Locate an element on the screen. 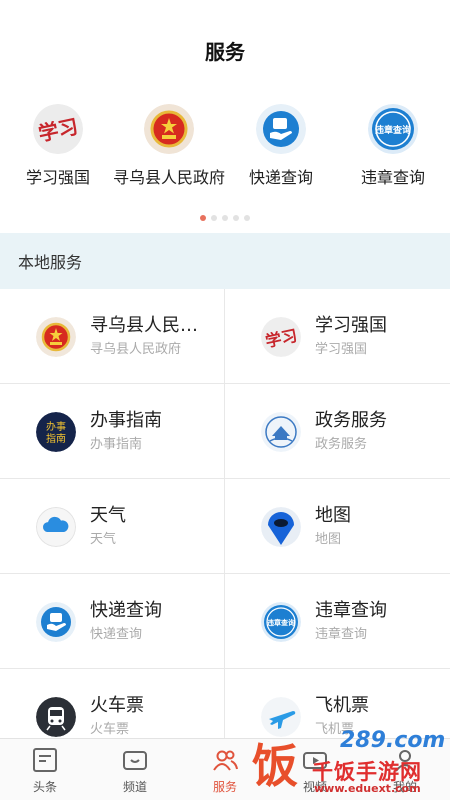 This screenshot has height=800, width=450. tab-channel: 频道 is located at coordinates (135, 769).